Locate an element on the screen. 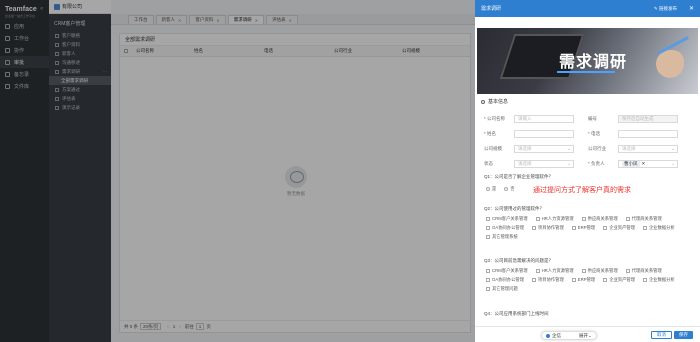 This screenshot has width=700, height=342. option-label: ERP管理 is located at coordinates (586, 279).